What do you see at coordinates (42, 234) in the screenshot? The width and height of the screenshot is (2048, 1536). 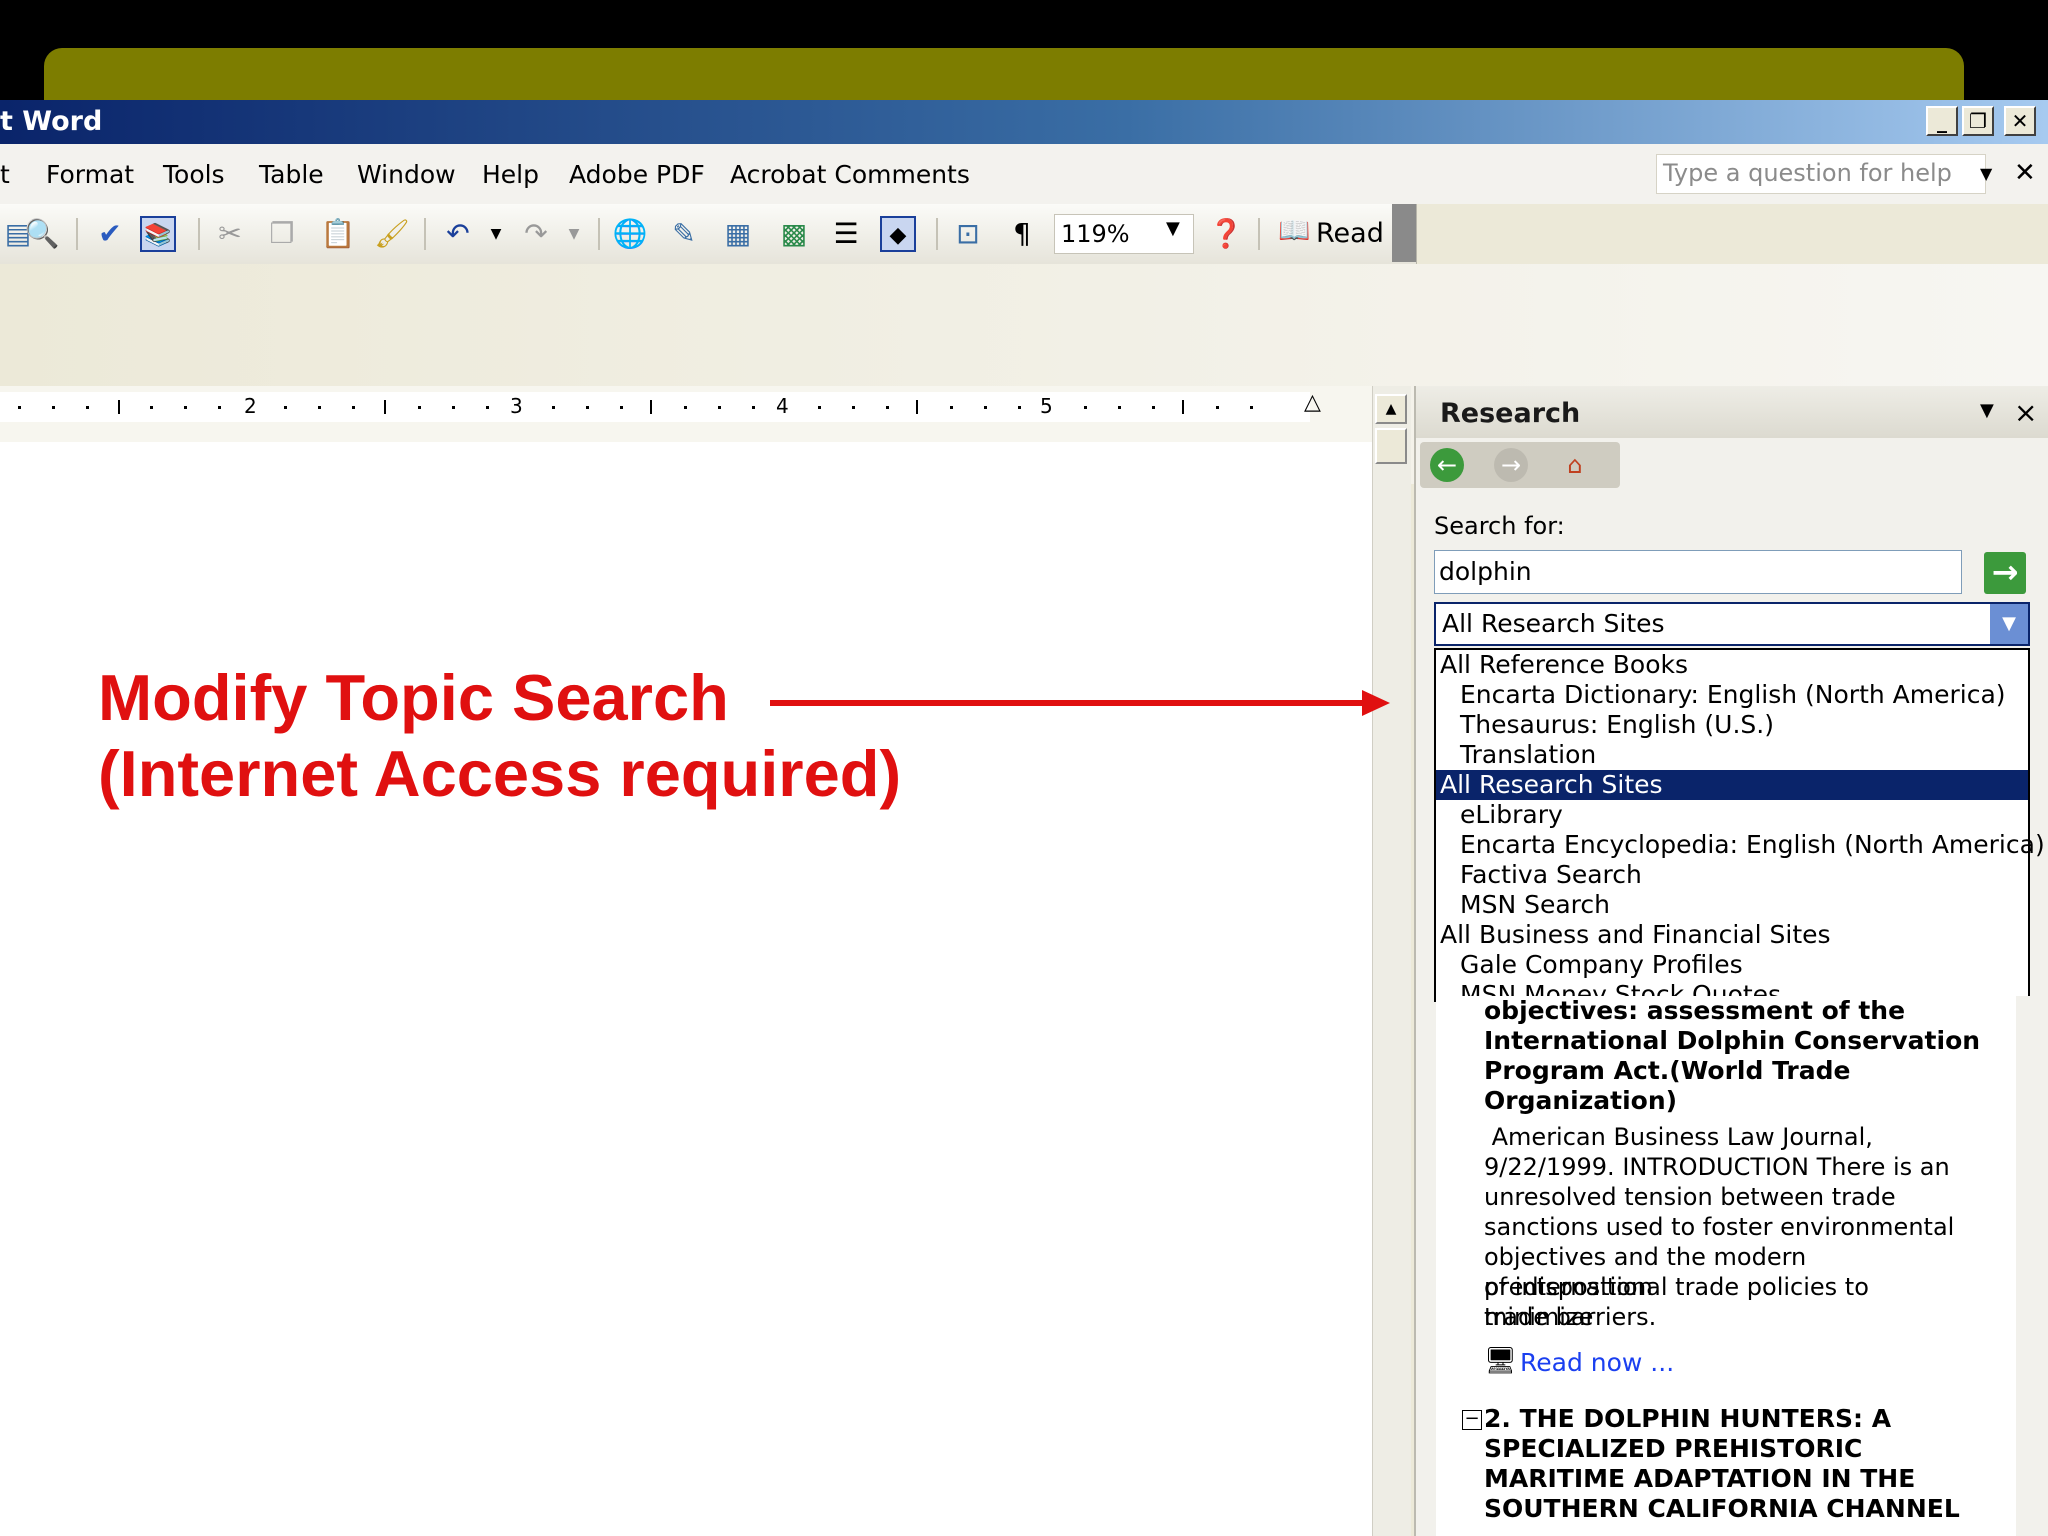 I see `print-preview-icon: 🔍` at bounding box center [42, 234].